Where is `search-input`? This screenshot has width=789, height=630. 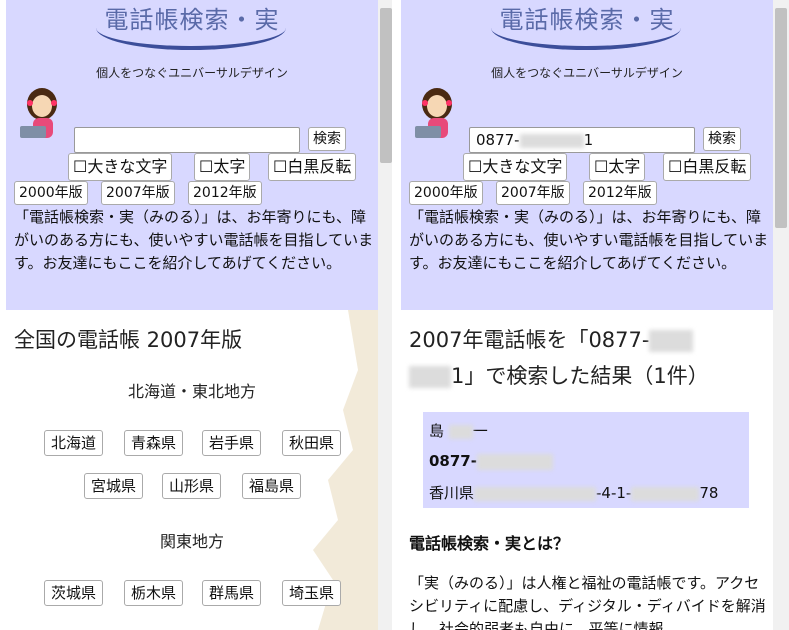
search-input is located at coordinates (187, 140).